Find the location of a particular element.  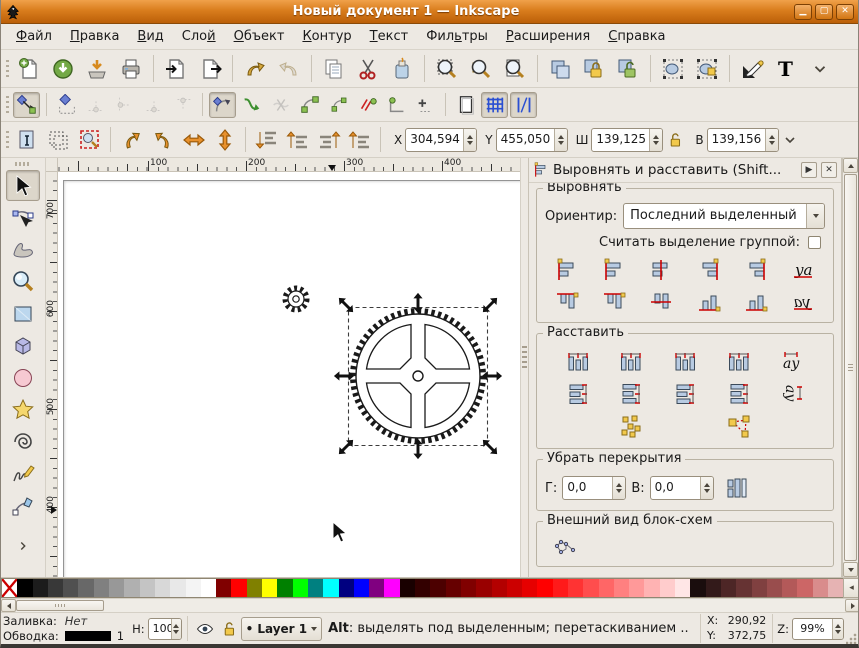

snap-rotation-center-button is located at coordinates (396, 105).